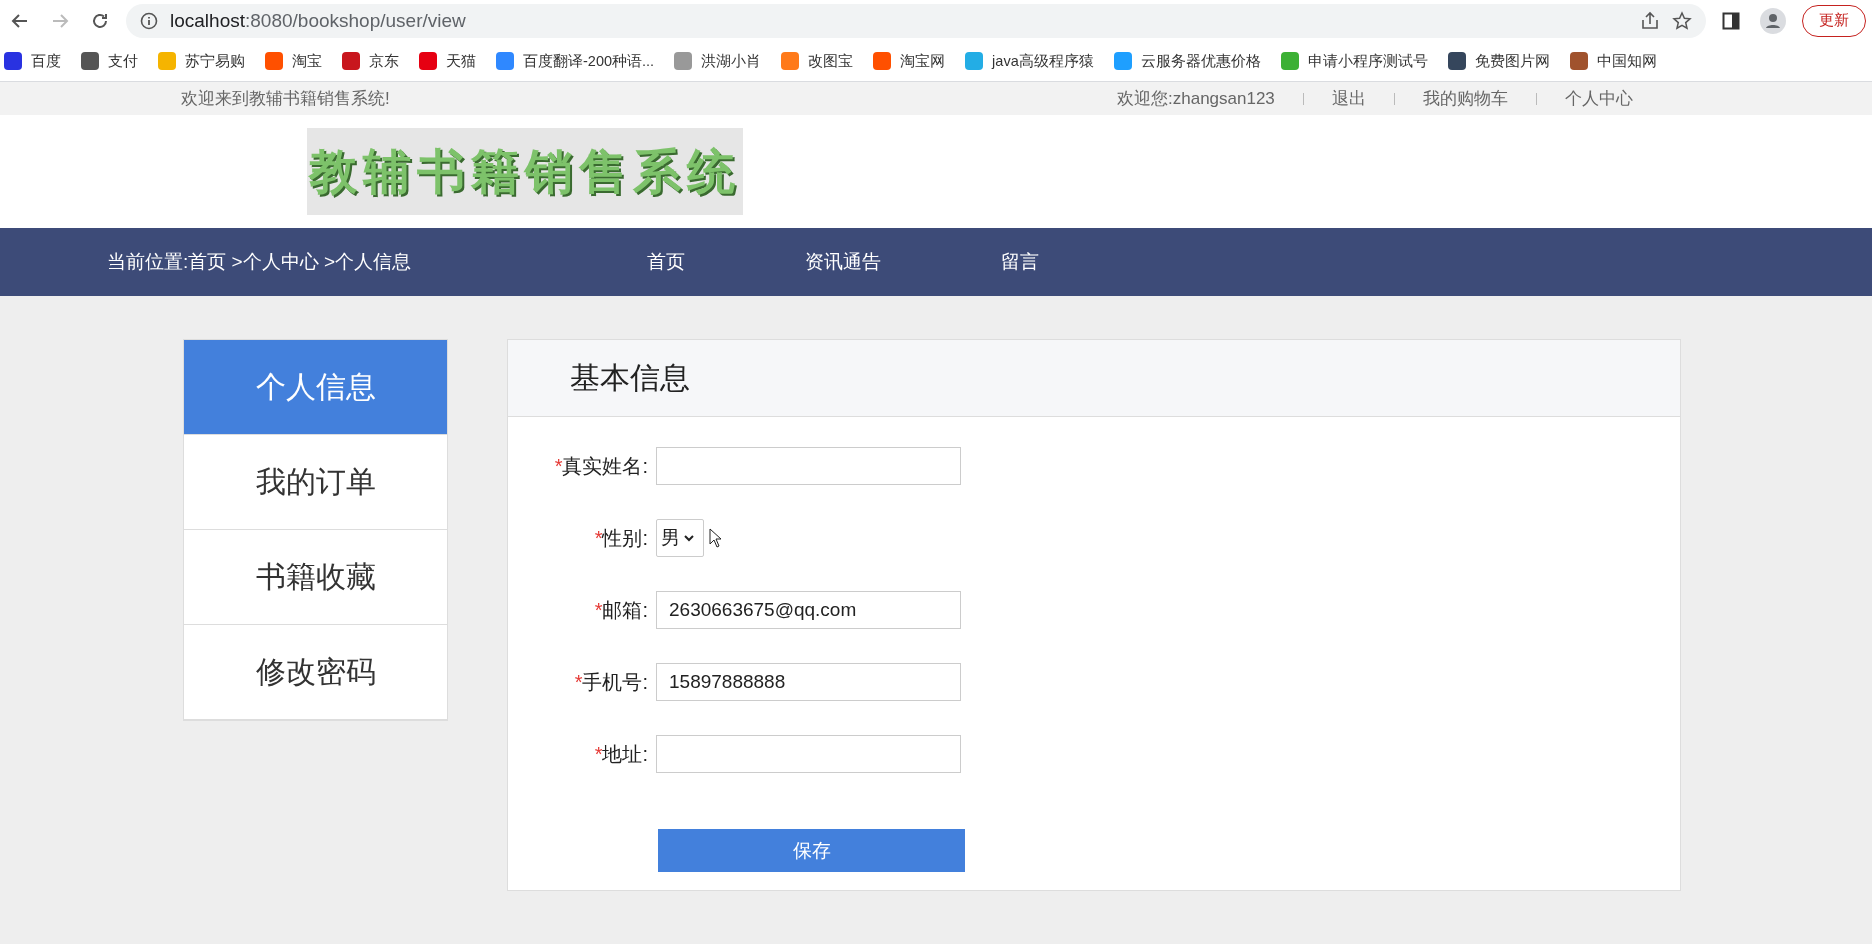 Image resolution: width=1872 pixels, height=944 pixels. Describe the element at coordinates (447, 61) in the screenshot. I see `bookmark-link: 天猫` at that location.